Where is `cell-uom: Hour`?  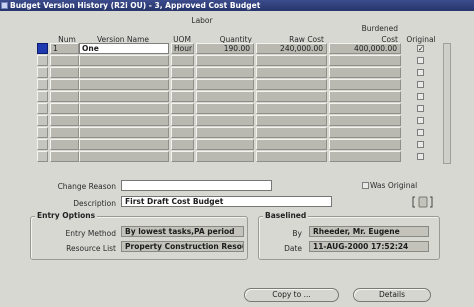 cell-uom: Hour is located at coordinates (182, 48).